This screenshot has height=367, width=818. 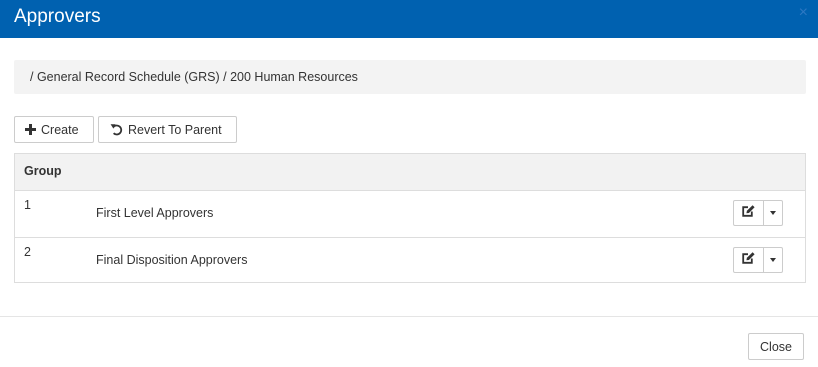 What do you see at coordinates (27, 252) in the screenshot?
I see `row-number: 2` at bounding box center [27, 252].